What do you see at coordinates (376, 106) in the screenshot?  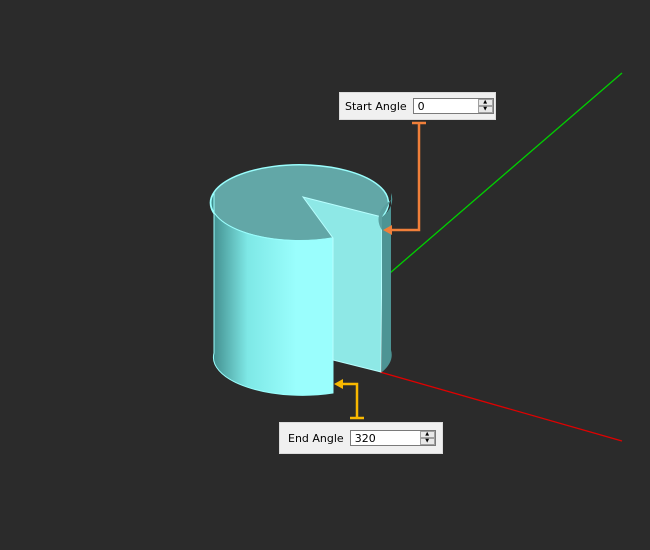 I see `start-angle-label: Start Angle` at bounding box center [376, 106].